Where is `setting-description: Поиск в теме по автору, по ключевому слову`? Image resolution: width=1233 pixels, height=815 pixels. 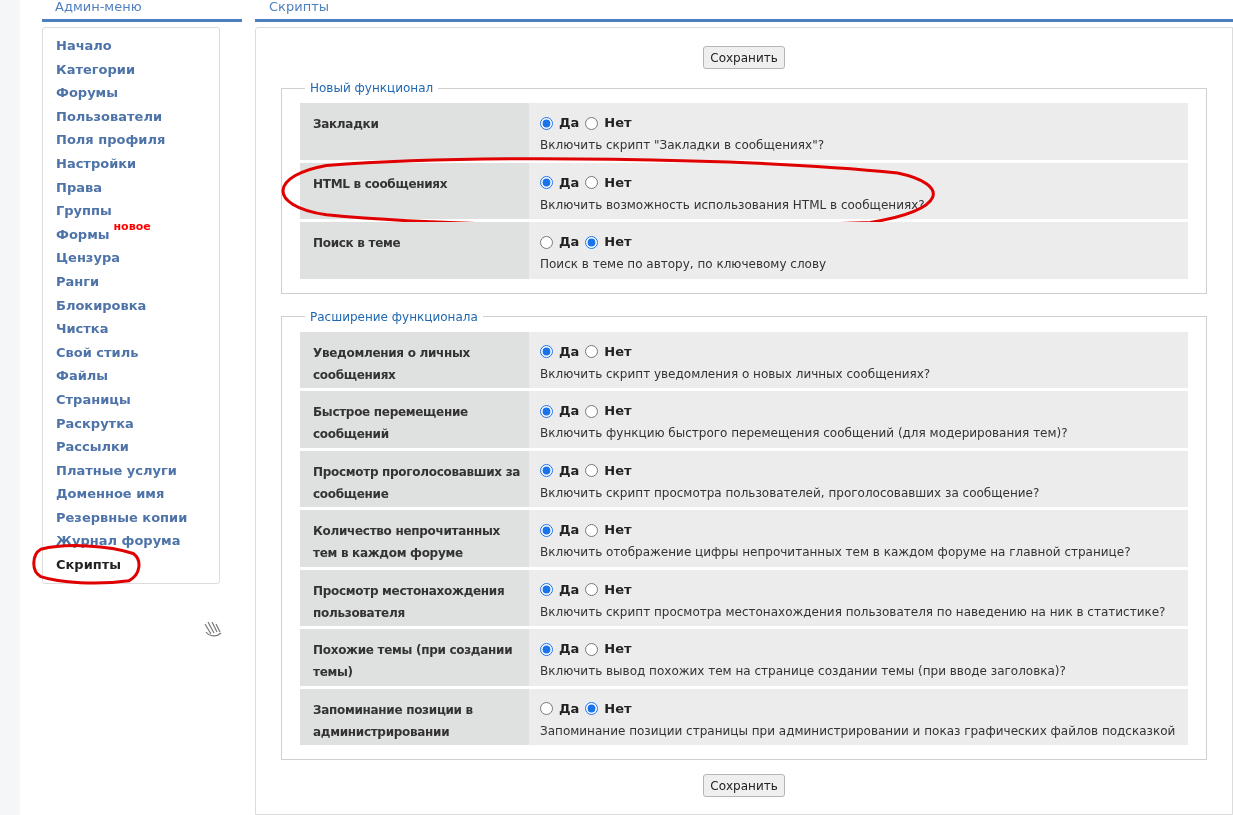 setting-description: Поиск в теме по автору, по ключевому слову is located at coordinates (684, 264).